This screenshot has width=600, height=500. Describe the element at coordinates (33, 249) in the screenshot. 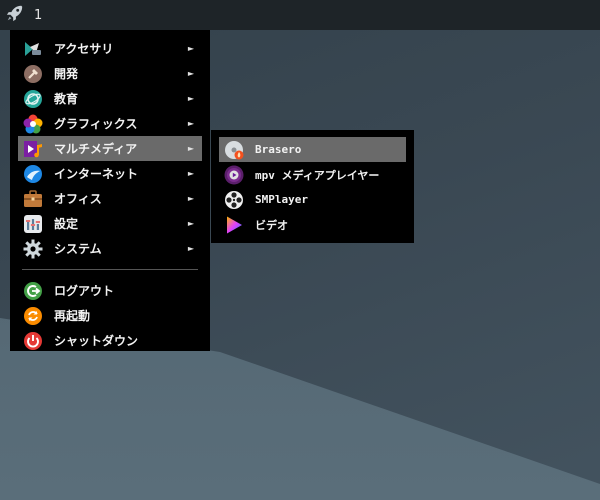

I see `system-icon` at that location.